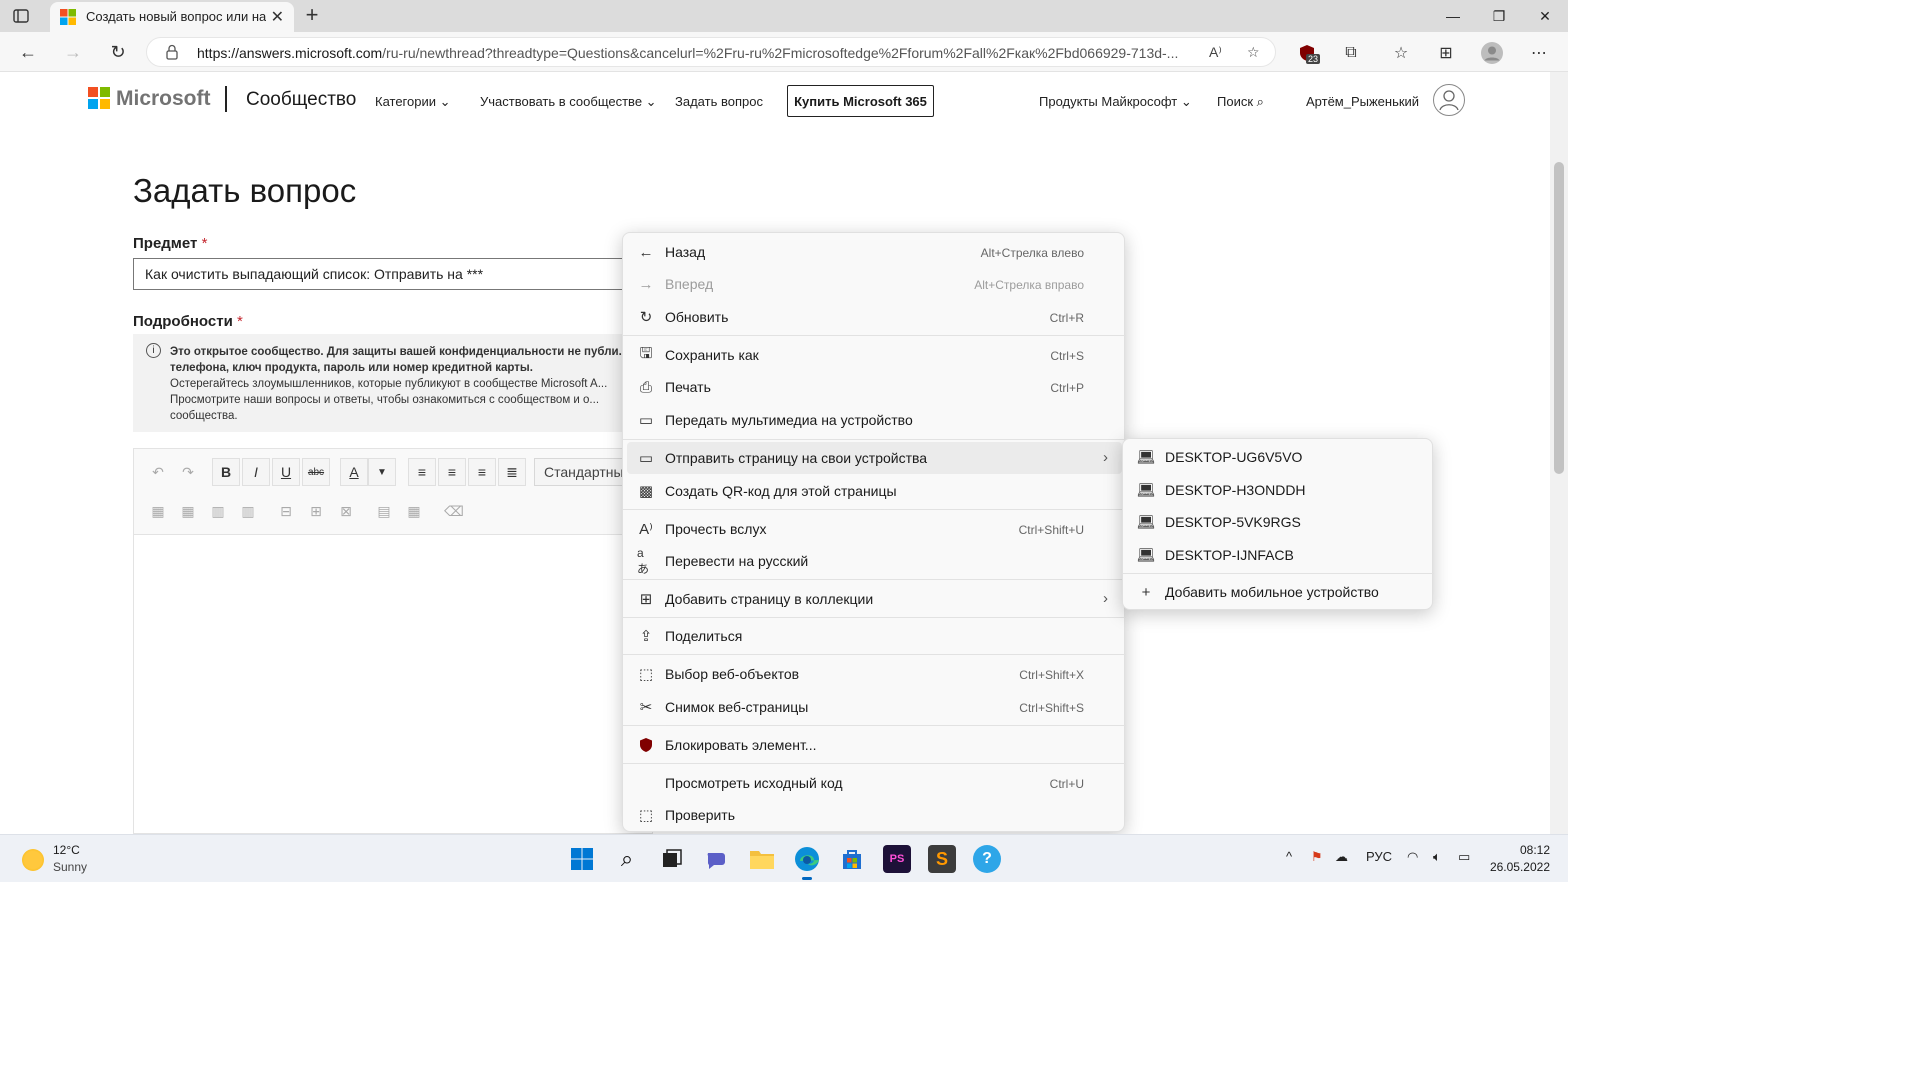  Describe the element at coordinates (1379, 856) in the screenshot. I see `input-language: РУС` at that location.